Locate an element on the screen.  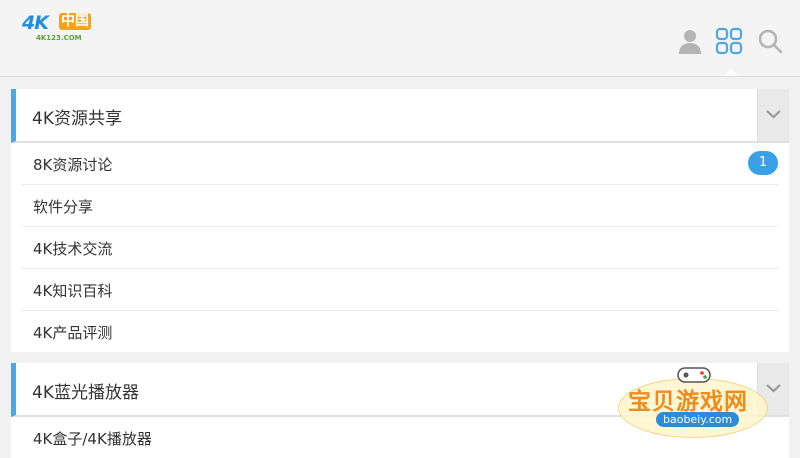
forum-item-label: 软件分享 is located at coordinates (63, 207).